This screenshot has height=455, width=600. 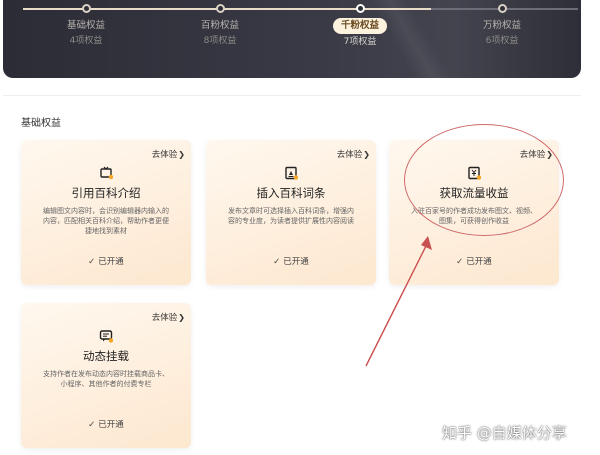 I want to click on card-title: 动态挂载, so click(x=106, y=356).